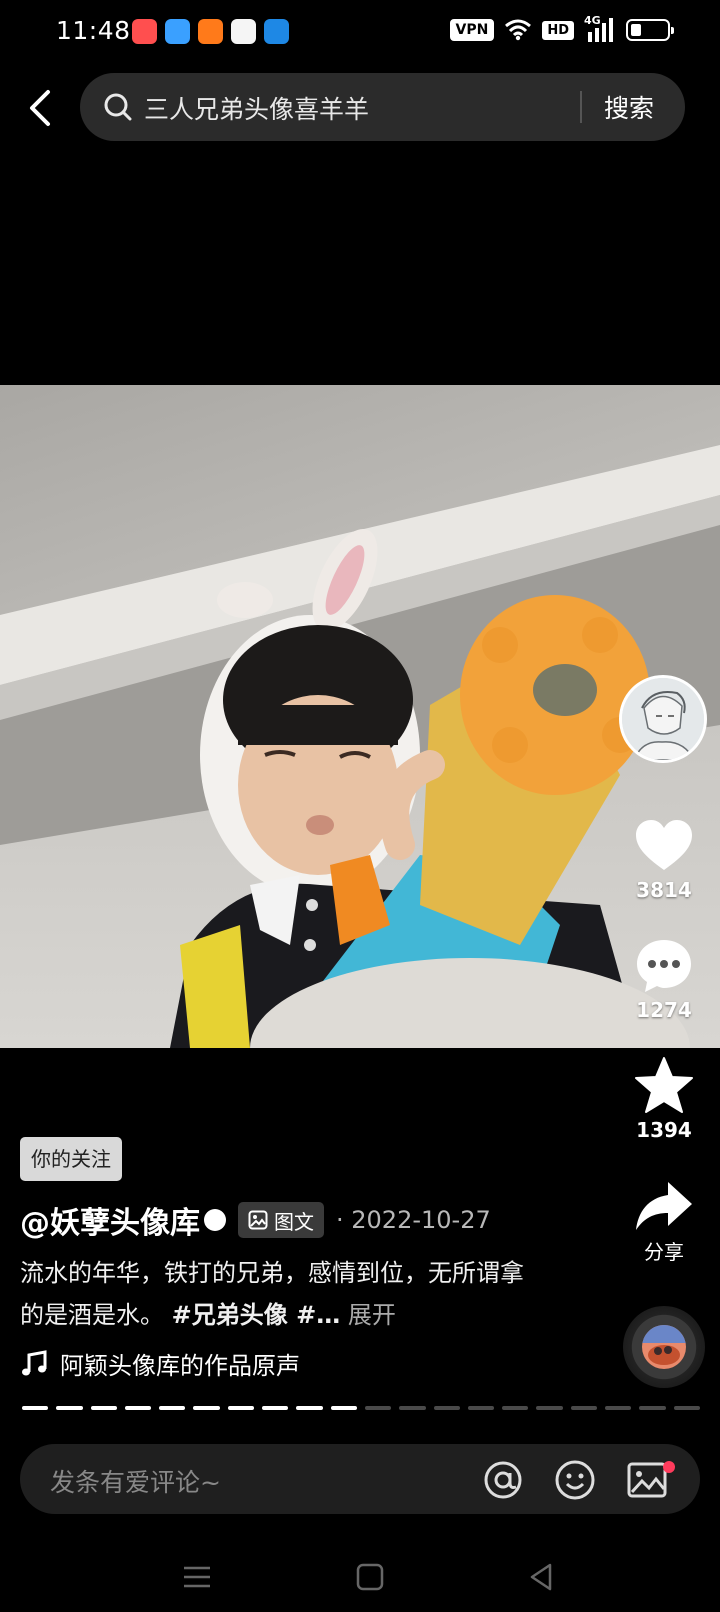  Describe the element at coordinates (664, 966) in the screenshot. I see `comment-icon` at that location.